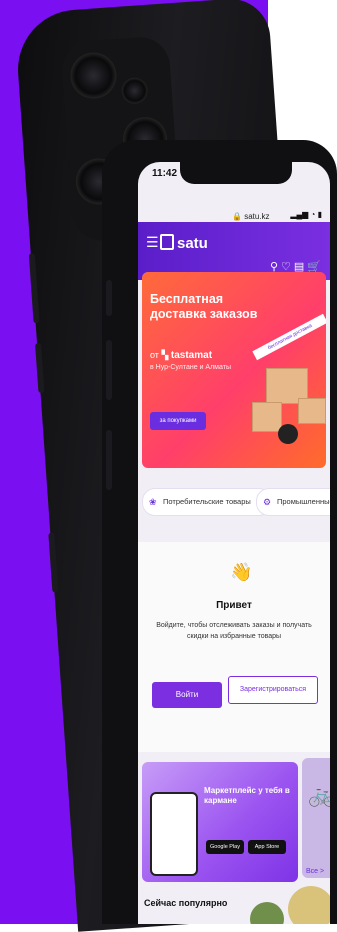 This screenshot has height=932, width=337. What do you see at coordinates (234, 605) in the screenshot?
I see `greeting-title: Привет` at bounding box center [234, 605].